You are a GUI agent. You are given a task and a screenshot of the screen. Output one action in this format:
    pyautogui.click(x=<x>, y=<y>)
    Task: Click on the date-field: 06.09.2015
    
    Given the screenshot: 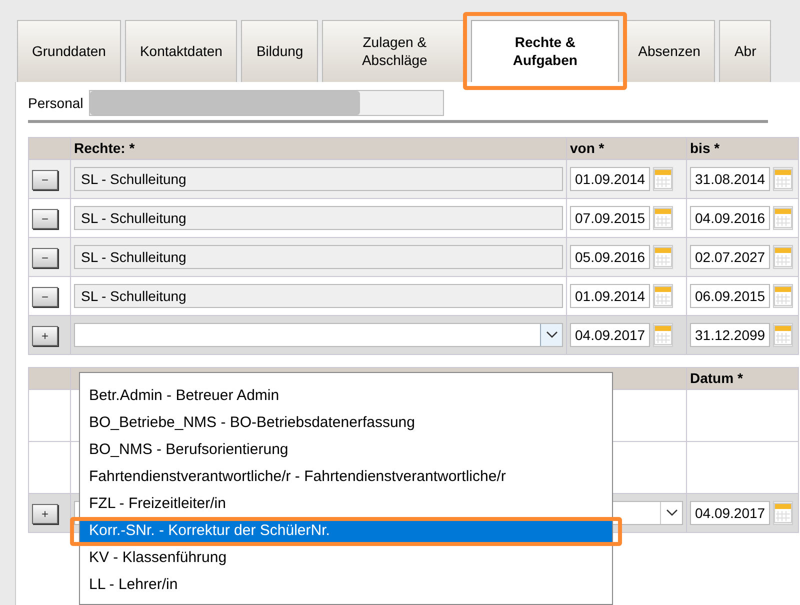 What is the action you would take?
    pyautogui.click(x=730, y=296)
    